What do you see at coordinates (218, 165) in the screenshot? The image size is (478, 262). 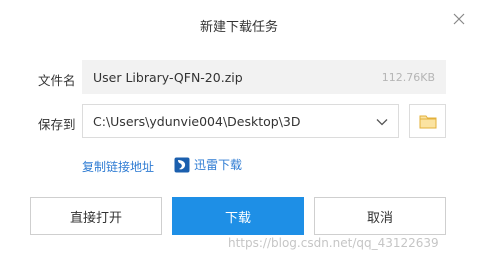 I see `thunder-download-label: 迅雷下载` at bounding box center [218, 165].